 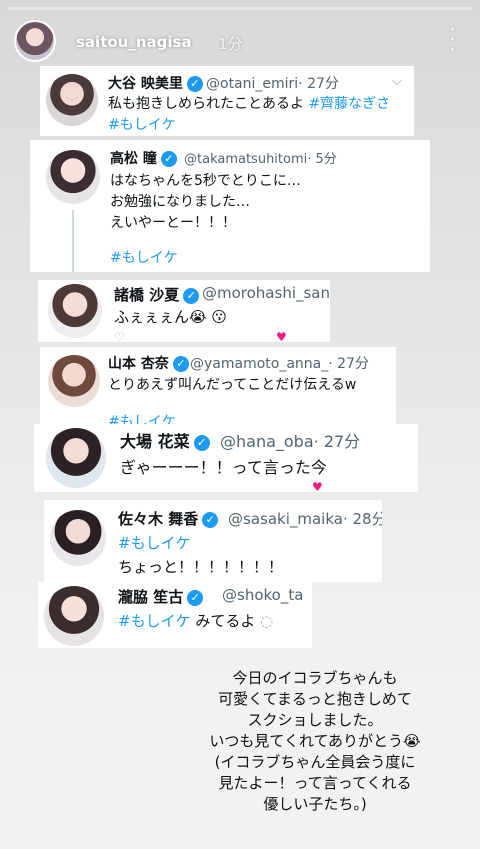 I want to click on tweet-text: ちょっと！！！！！！！, so click(x=201, y=567).